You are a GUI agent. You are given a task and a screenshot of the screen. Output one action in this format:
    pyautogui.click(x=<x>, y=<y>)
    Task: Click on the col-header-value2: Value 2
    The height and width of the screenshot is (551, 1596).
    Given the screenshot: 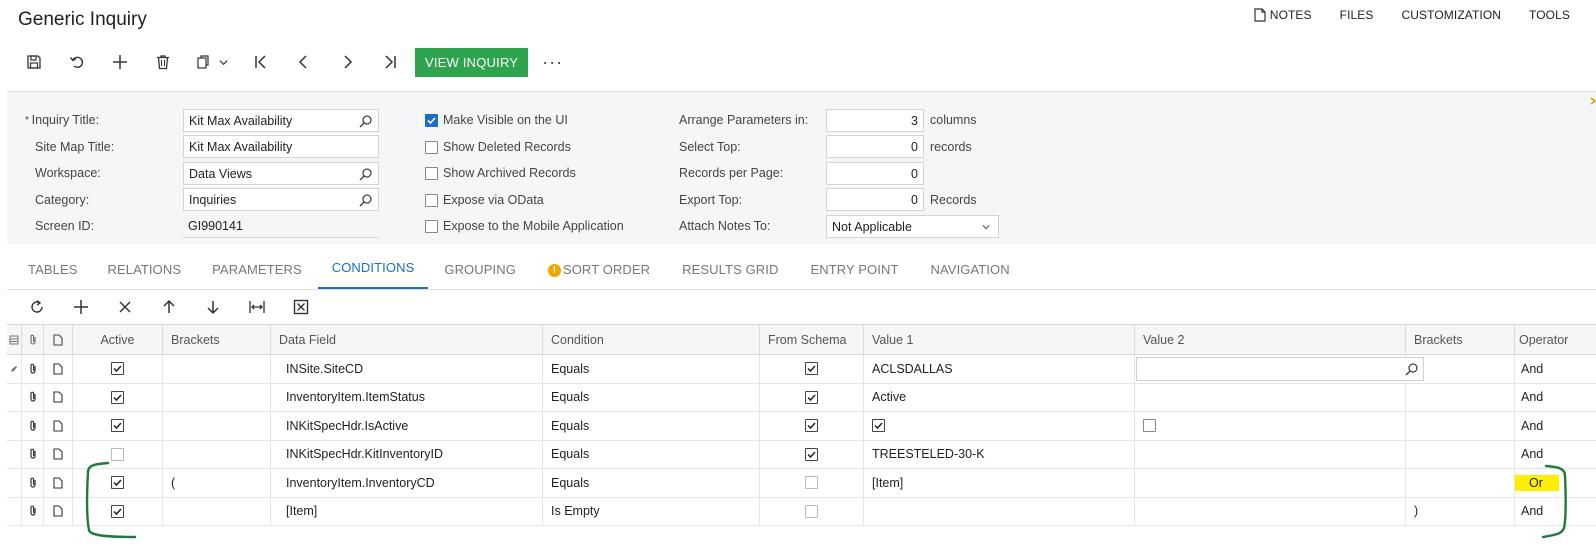 What is the action you would take?
    pyautogui.click(x=1270, y=339)
    